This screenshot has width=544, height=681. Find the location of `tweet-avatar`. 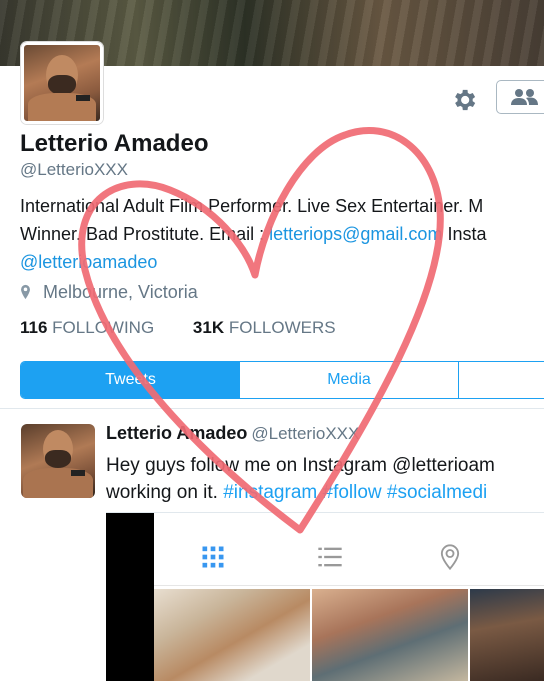

tweet-avatar is located at coordinates (58, 461).